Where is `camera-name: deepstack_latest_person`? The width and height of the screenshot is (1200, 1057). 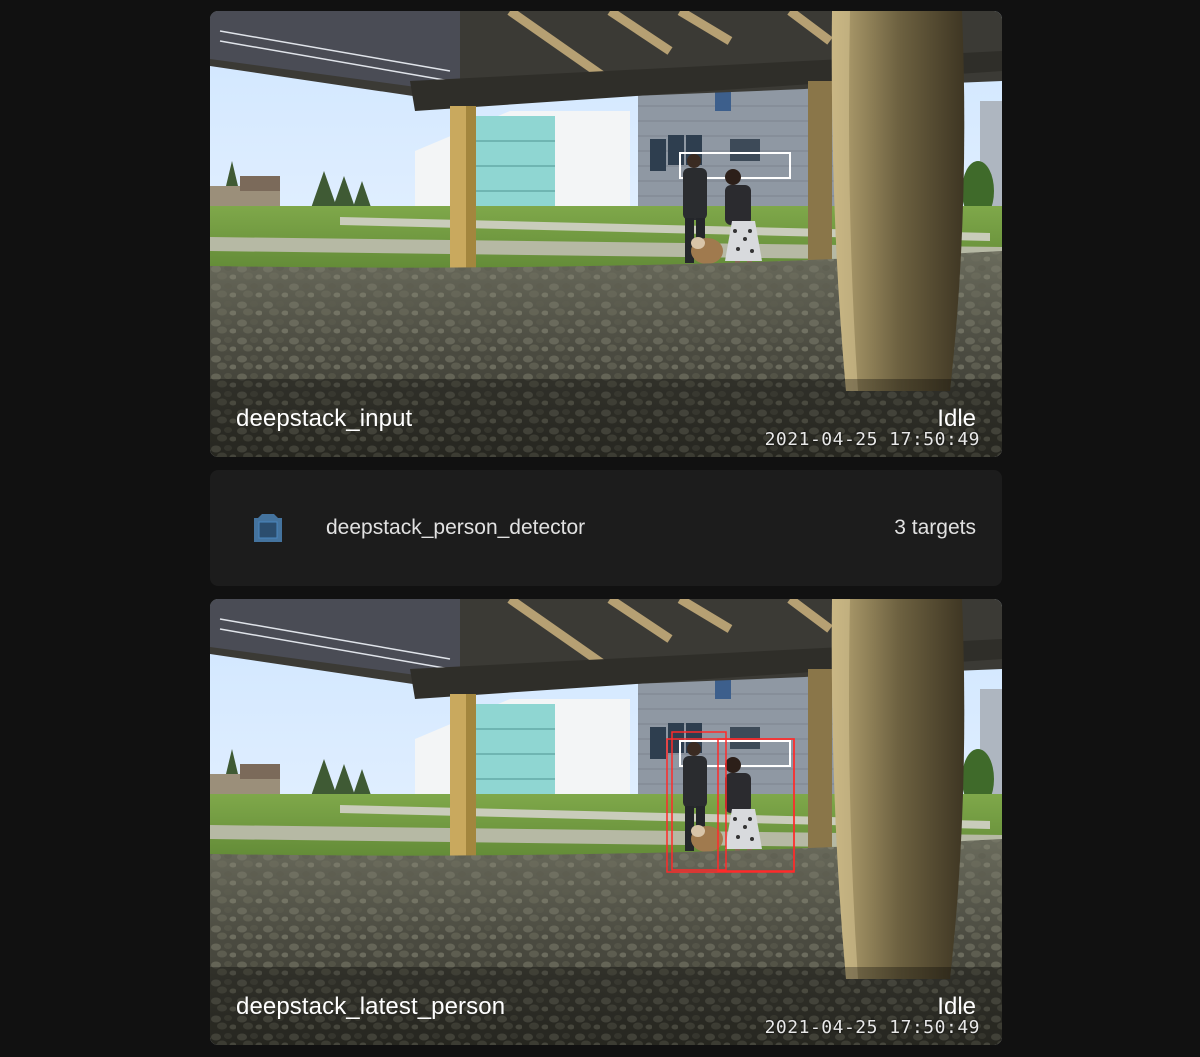
camera-name: deepstack_latest_person is located at coordinates (371, 1006).